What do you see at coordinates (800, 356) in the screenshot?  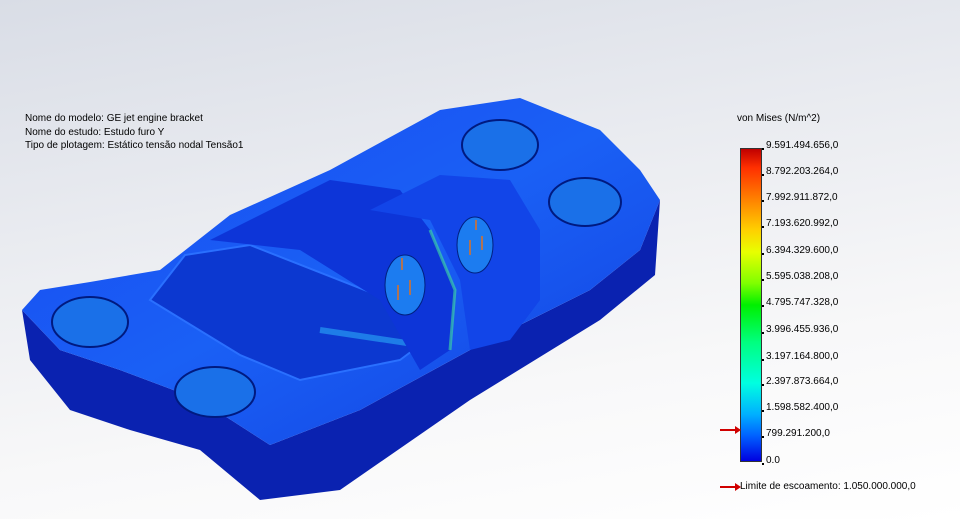 I see `legend-label: 3.197.164.800,0` at bounding box center [800, 356].